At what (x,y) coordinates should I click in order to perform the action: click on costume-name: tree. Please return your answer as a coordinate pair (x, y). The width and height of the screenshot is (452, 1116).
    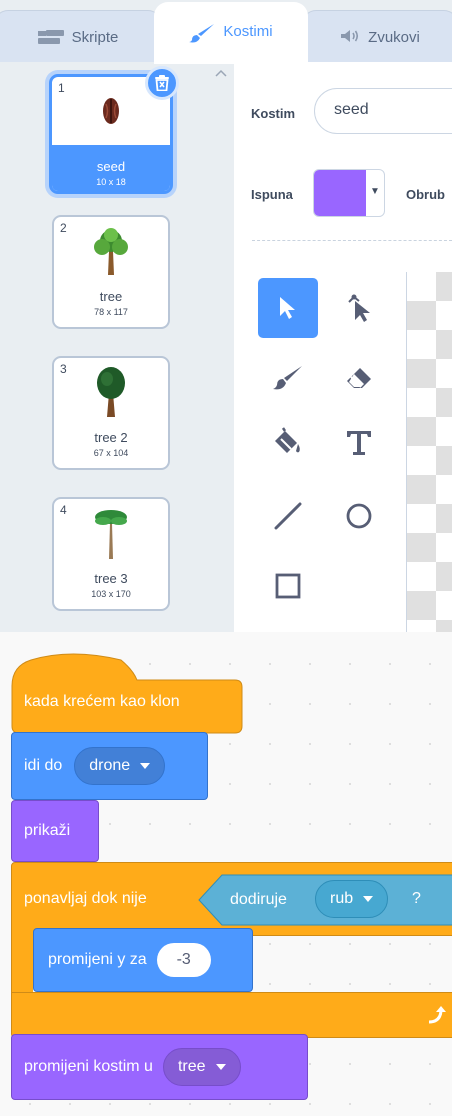
    Looking at the image, I should click on (111, 296).